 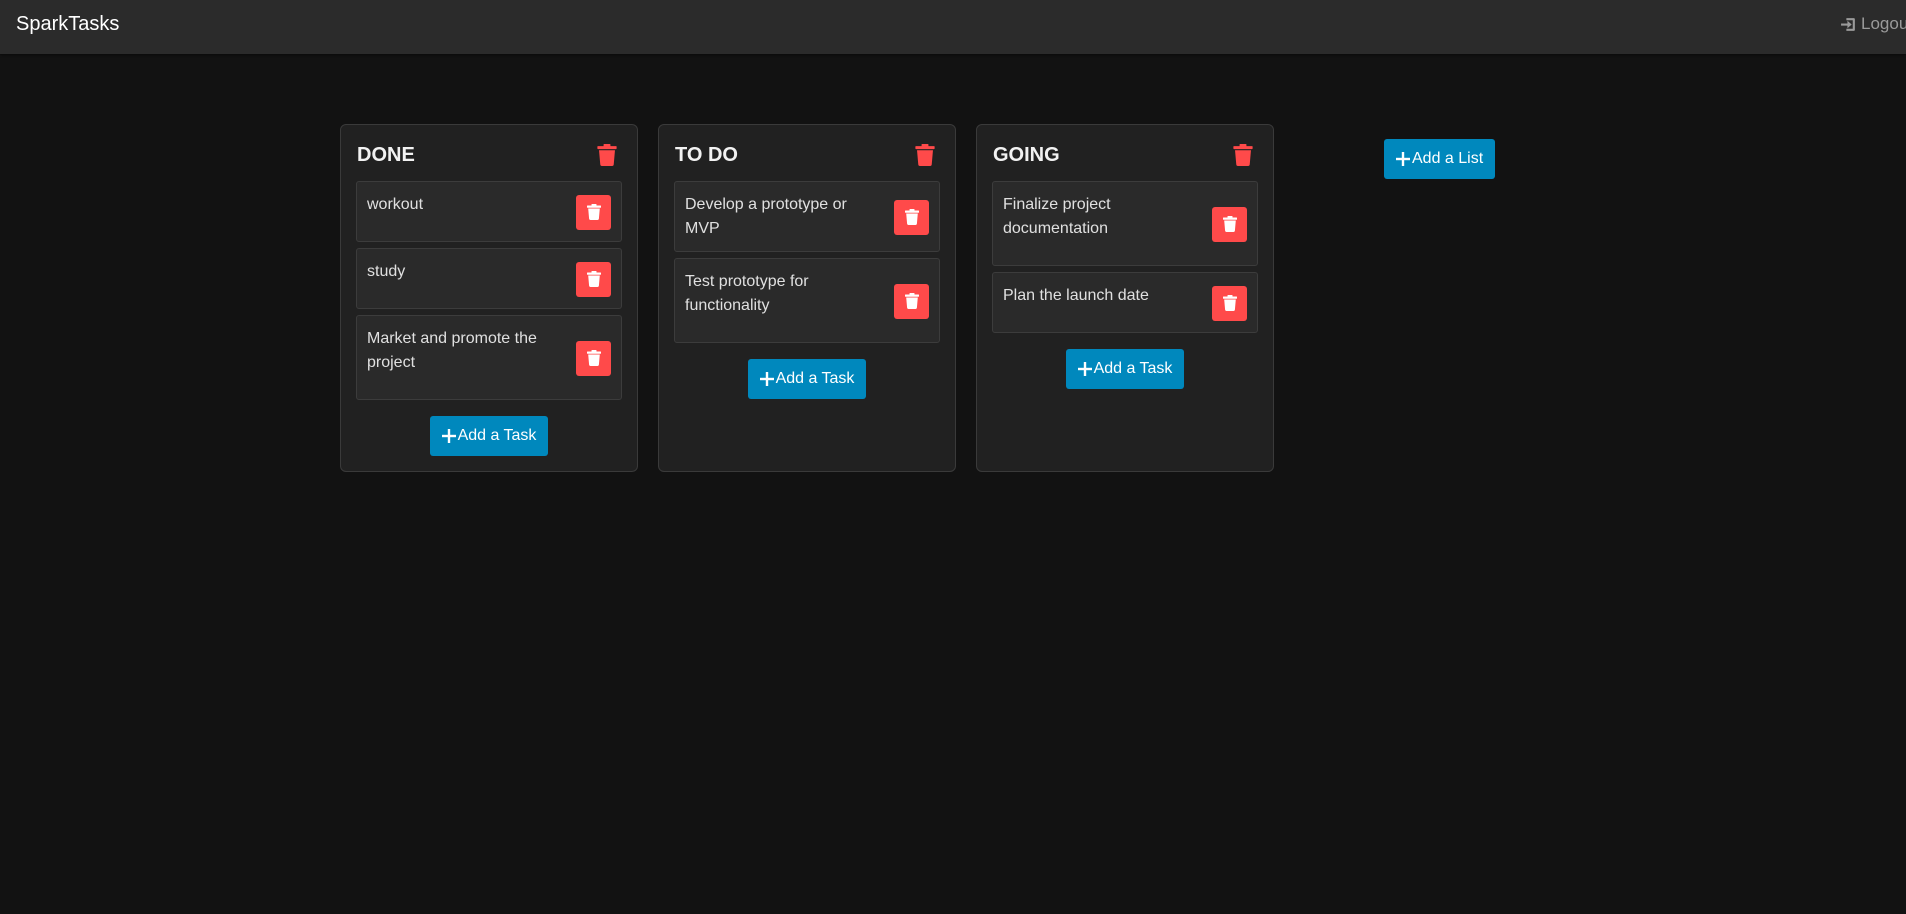 I want to click on logout-link: Logout, so click(x=1873, y=24).